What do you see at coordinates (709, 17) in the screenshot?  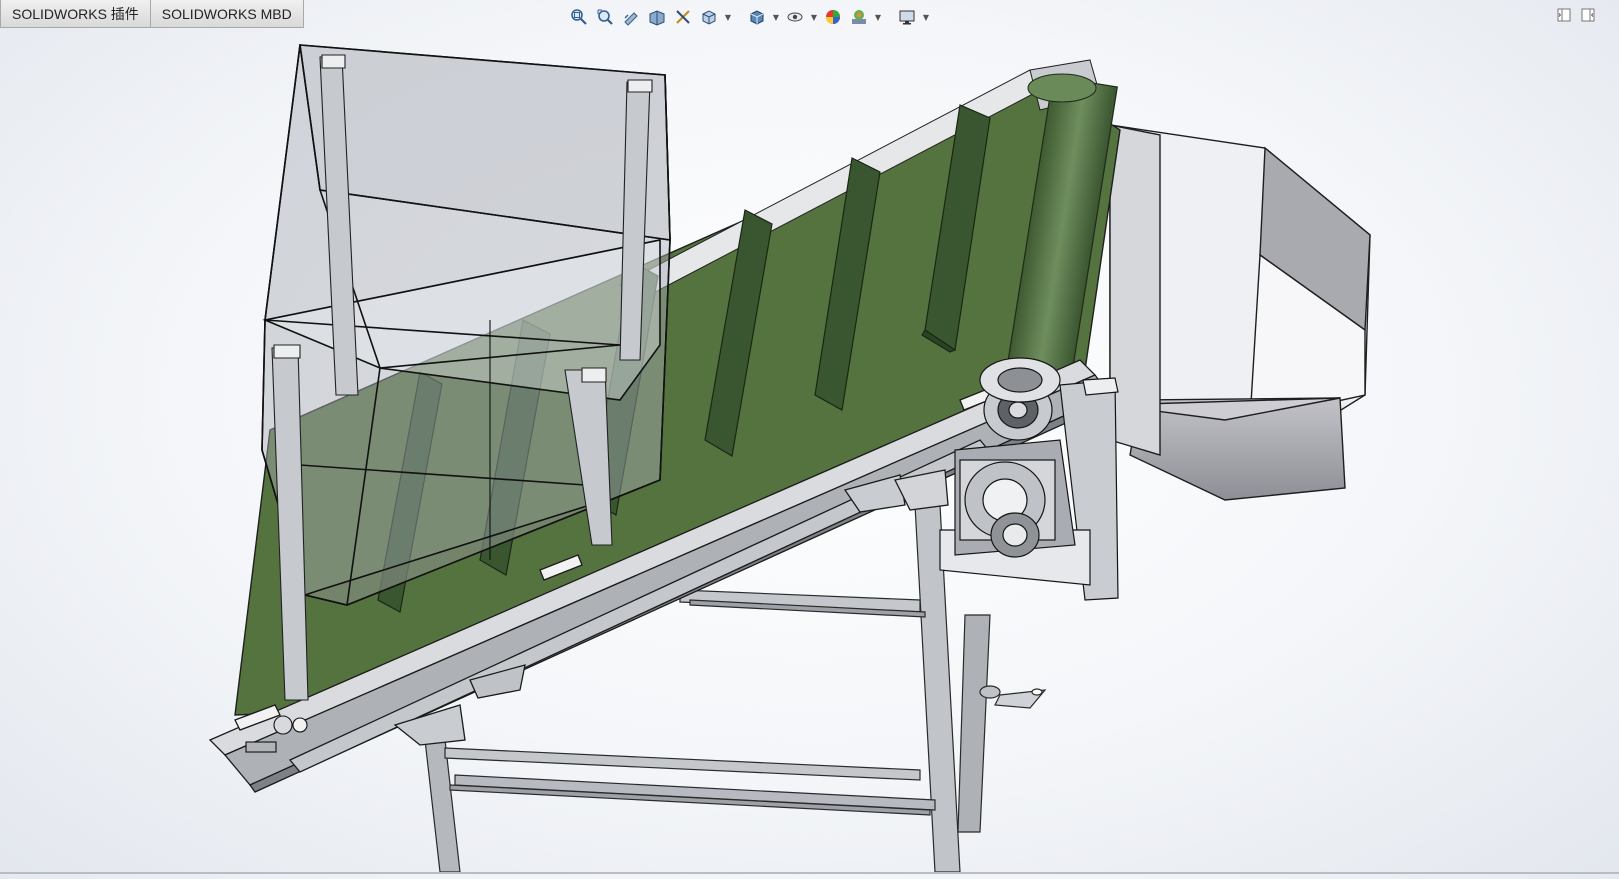 I see `view-orientation-icon` at bounding box center [709, 17].